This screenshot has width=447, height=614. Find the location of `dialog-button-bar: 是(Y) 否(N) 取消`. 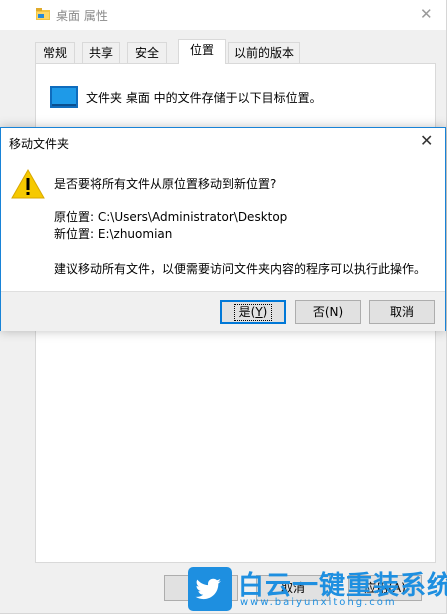

dialog-button-bar: 是(Y) 否(N) 取消 is located at coordinates (223, 311).